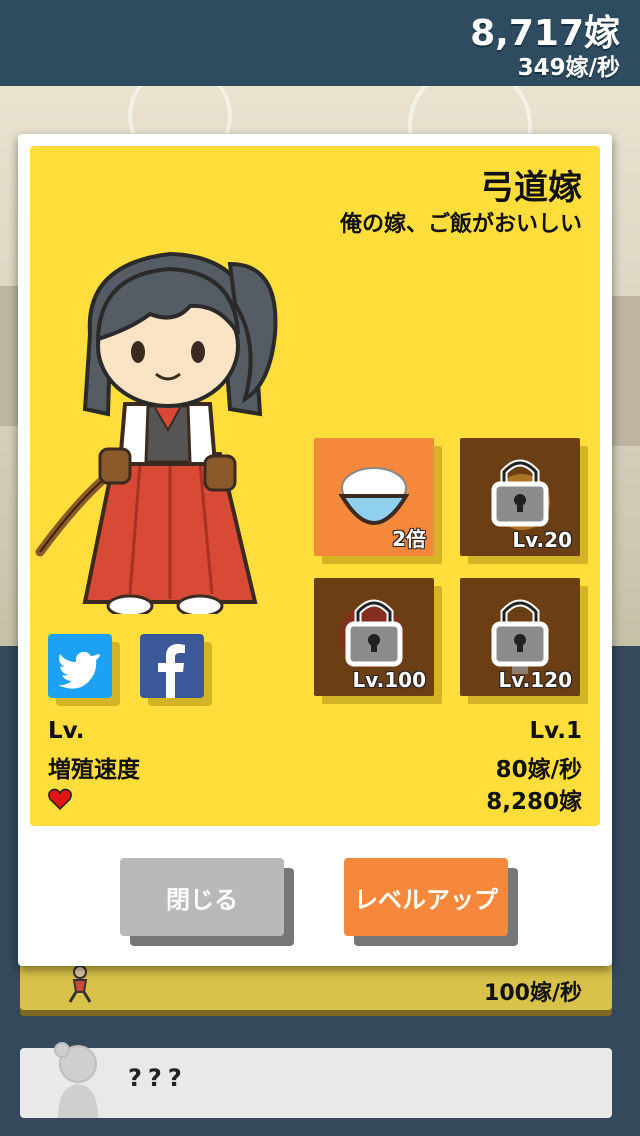 This screenshot has width=640, height=1136. I want to click on locked-character-card: ???, so click(316, 1080).